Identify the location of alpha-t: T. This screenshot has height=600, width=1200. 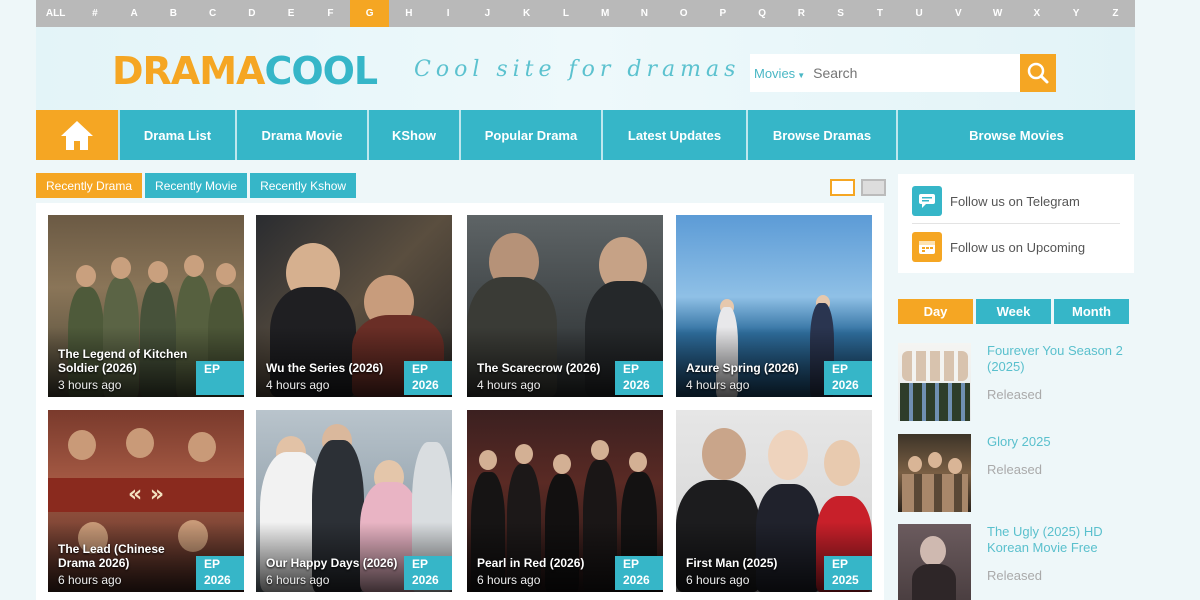
(879, 13).